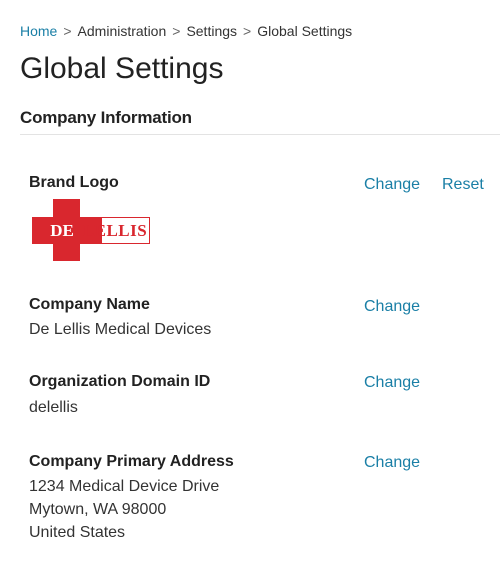 The image size is (500, 562). Describe the element at coordinates (212, 31) in the screenshot. I see `breadcrumb-settings: Settings` at that location.